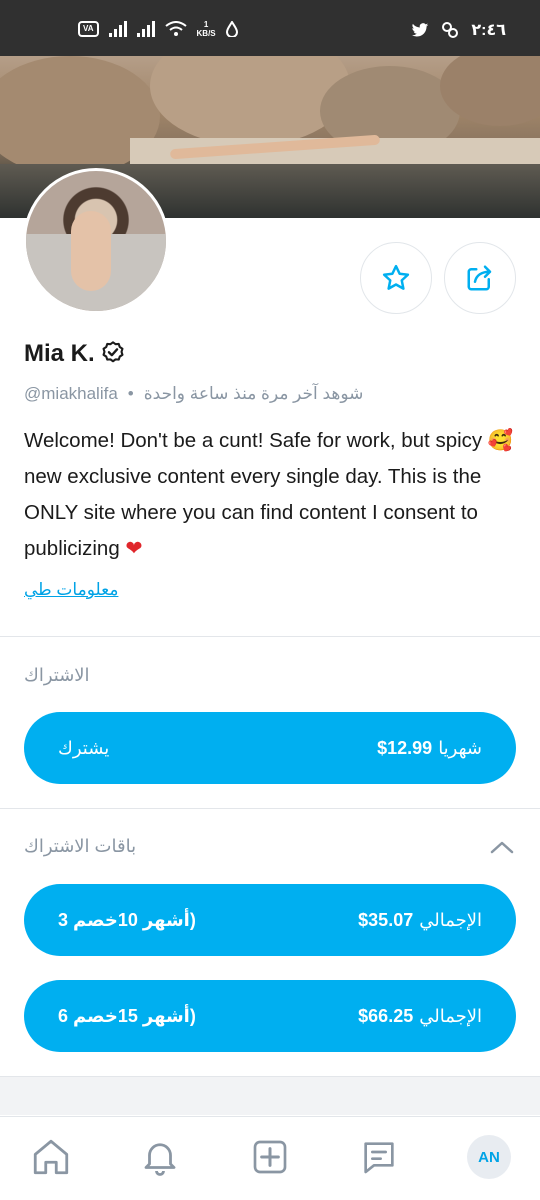 This screenshot has width=540, height=1200. I want to click on subscription-title: الاشتراك, so click(57, 675).